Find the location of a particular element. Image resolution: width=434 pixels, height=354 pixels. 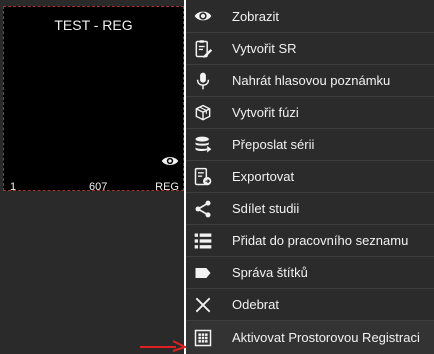

menu-item-label: Aktivovat Prostorovou Registraci is located at coordinates (326, 337).